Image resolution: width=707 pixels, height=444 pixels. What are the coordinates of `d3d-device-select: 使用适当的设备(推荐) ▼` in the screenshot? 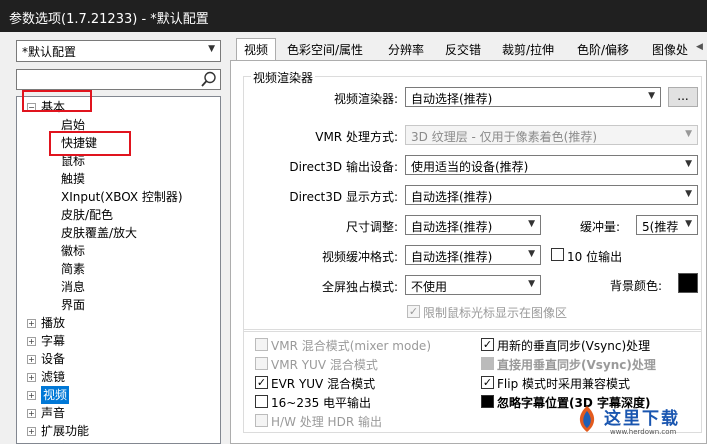 It's located at (551, 165).